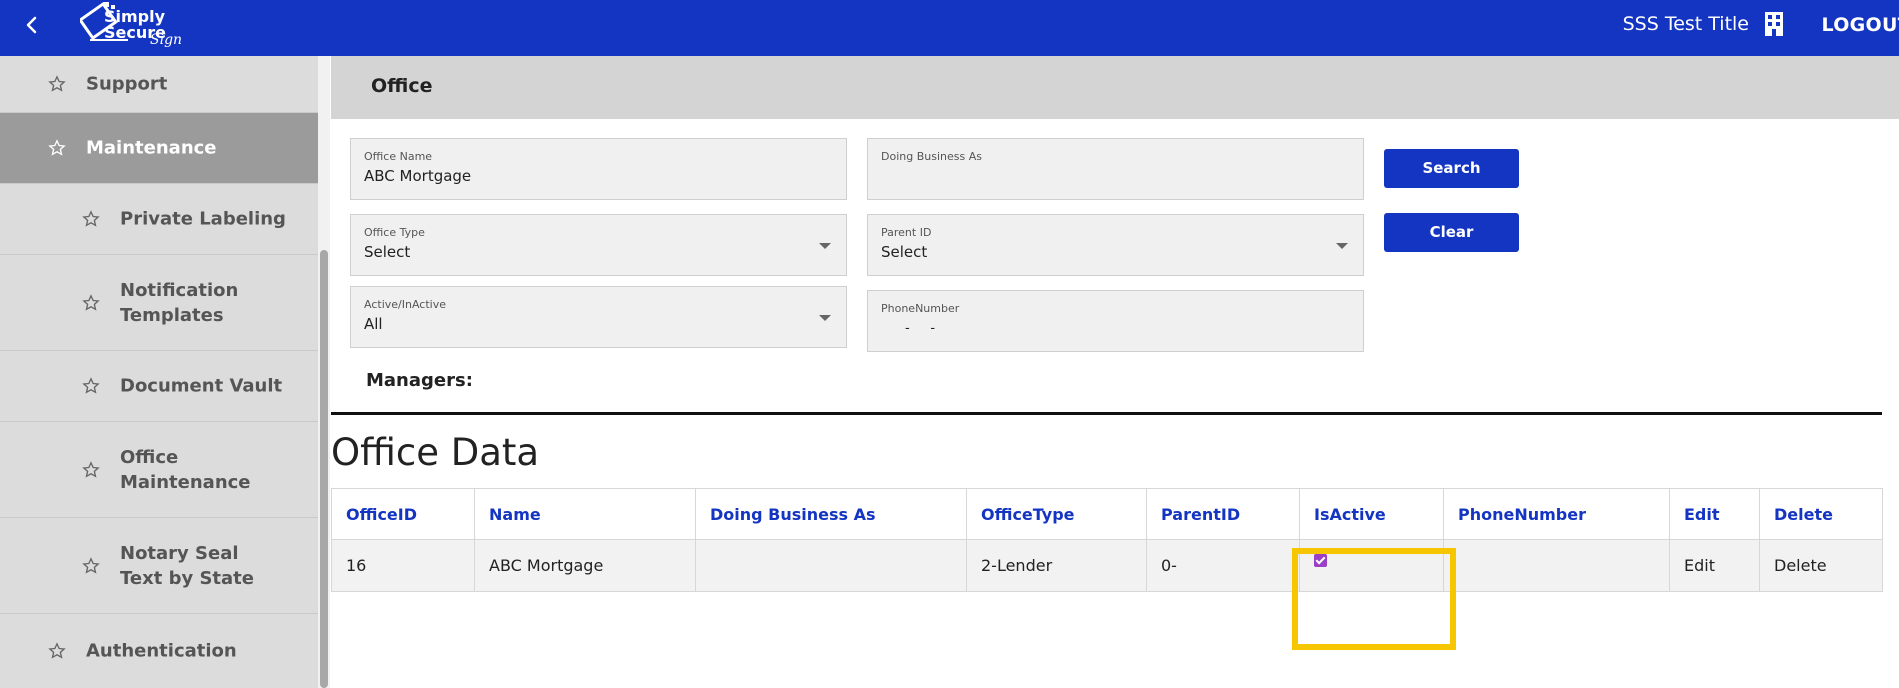 This screenshot has width=1899, height=688. I want to click on col-dba: Doing Business As, so click(831, 514).